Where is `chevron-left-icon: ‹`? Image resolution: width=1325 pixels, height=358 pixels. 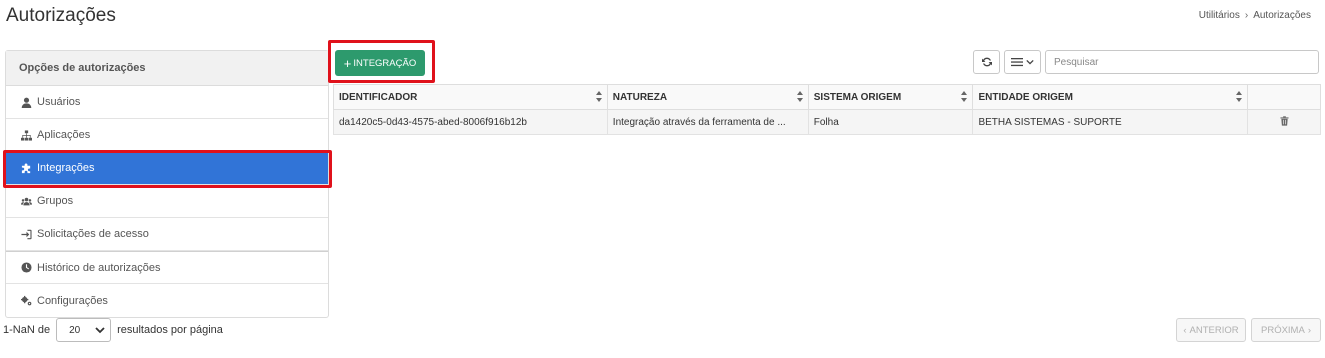 chevron-left-icon: ‹ is located at coordinates (1185, 330).